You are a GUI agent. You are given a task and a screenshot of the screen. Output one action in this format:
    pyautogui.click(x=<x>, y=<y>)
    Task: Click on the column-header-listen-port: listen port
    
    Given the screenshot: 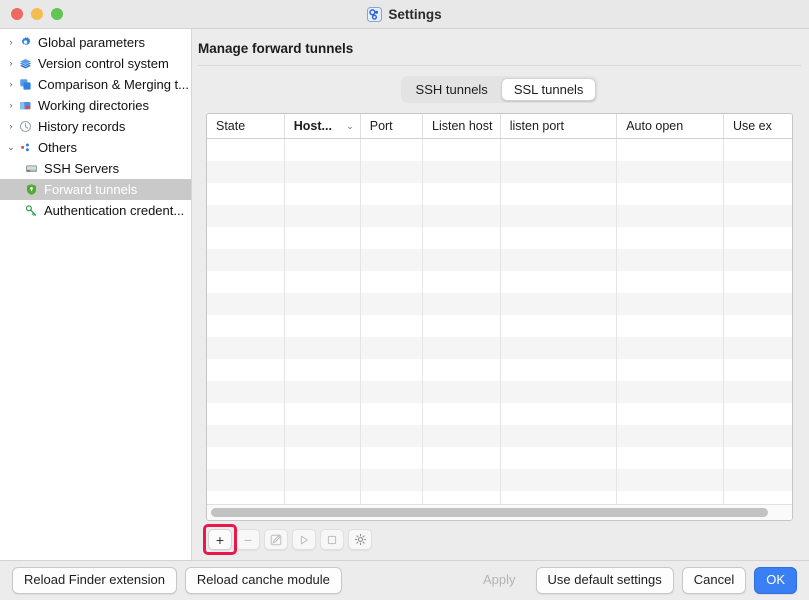 What is the action you would take?
    pyautogui.click(x=559, y=126)
    